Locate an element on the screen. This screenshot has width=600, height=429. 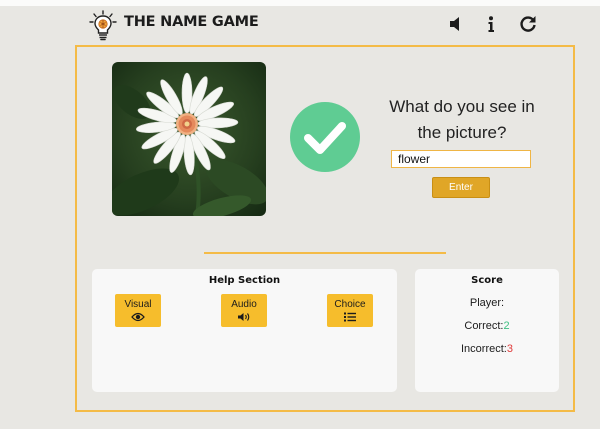
choice-help-button: Choice is located at coordinates (350, 310).